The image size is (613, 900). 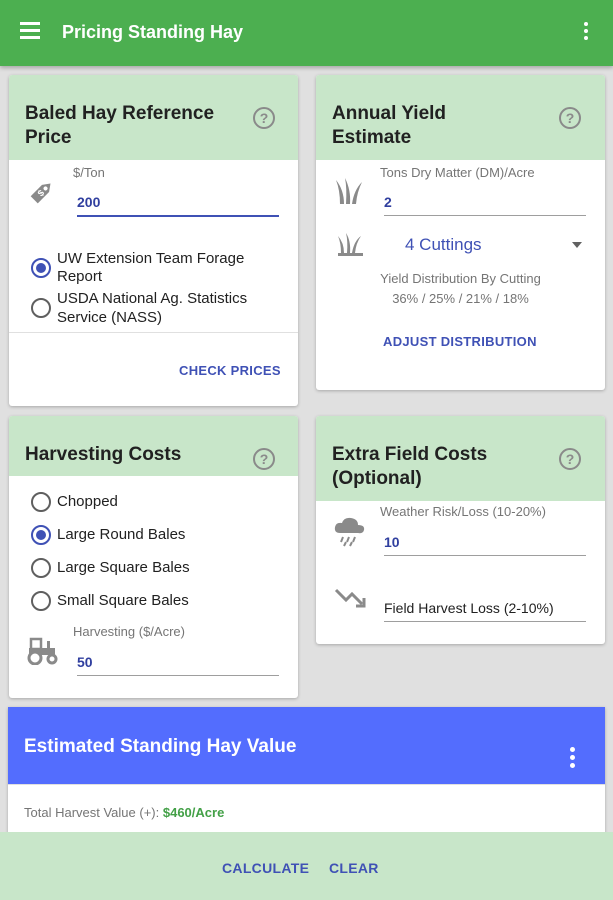 I want to click on menu-icon, so click(x=32, y=33).